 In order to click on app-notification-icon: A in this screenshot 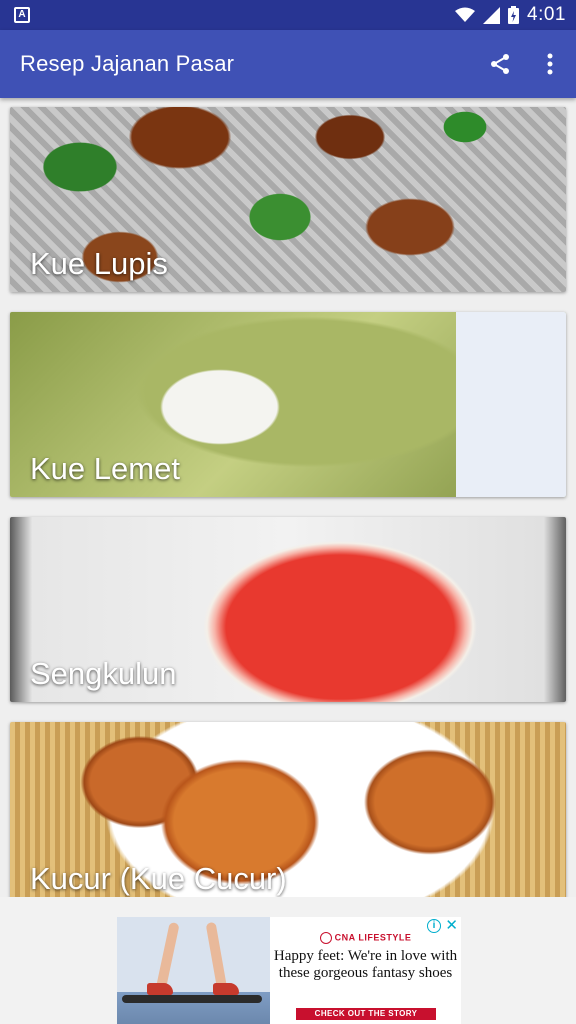, I will do `click(22, 15)`.